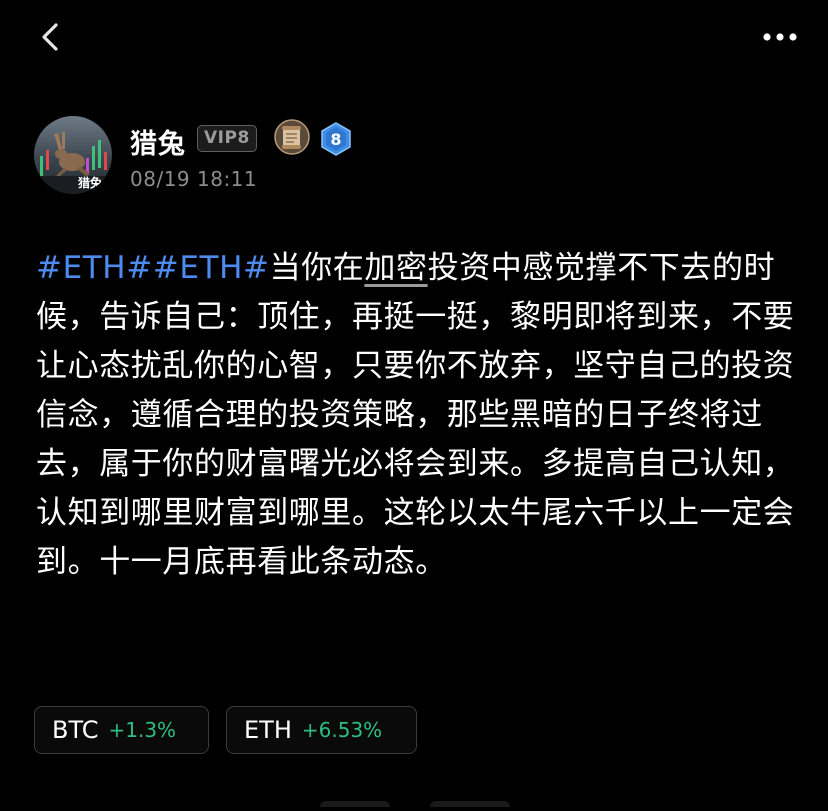 Image resolution: width=828 pixels, height=811 pixels. What do you see at coordinates (292, 137) in the screenshot?
I see `scroll-badge-icon` at bounding box center [292, 137].